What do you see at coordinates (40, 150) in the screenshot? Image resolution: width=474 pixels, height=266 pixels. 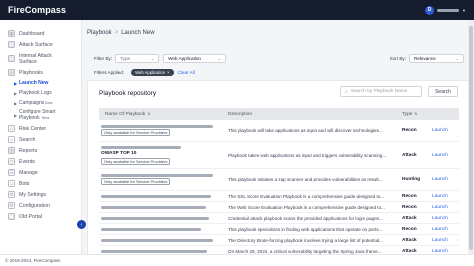 I see `sidebar-item-reports: ▥ Reports` at bounding box center [40, 150].